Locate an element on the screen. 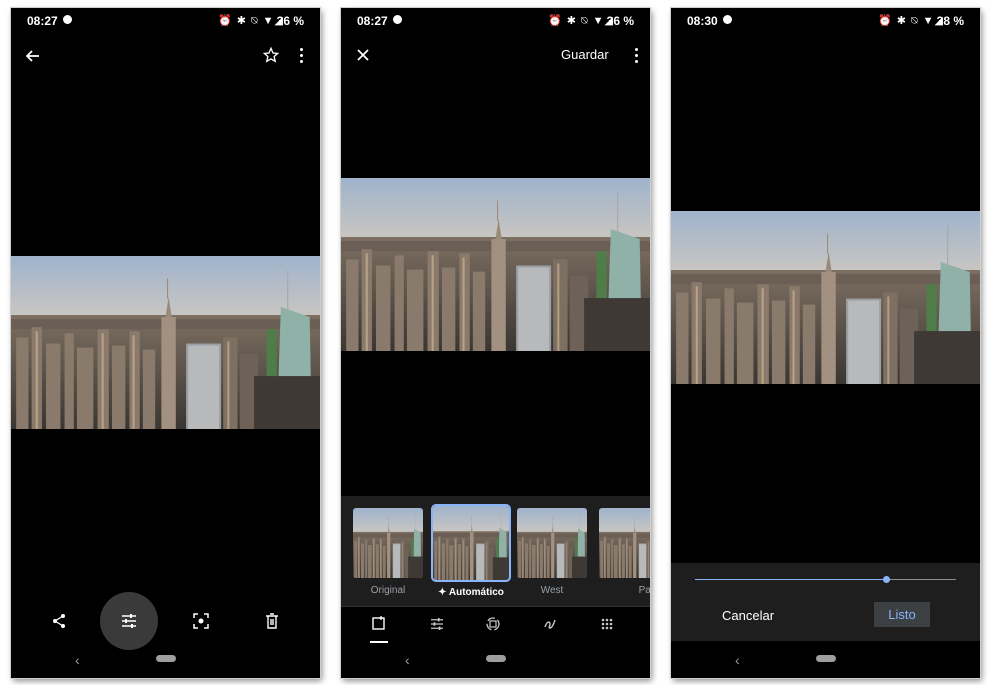 The width and height of the screenshot is (992, 685). save-button: Guardar is located at coordinates (585, 54).